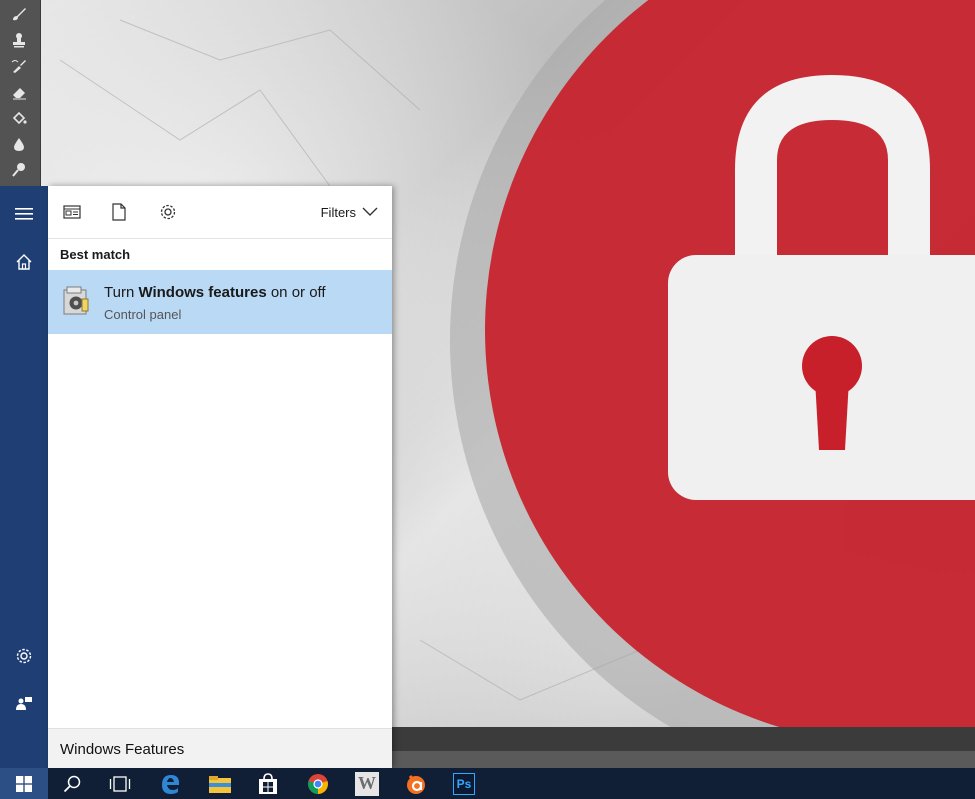  I want to click on start-icon, so click(24, 783).